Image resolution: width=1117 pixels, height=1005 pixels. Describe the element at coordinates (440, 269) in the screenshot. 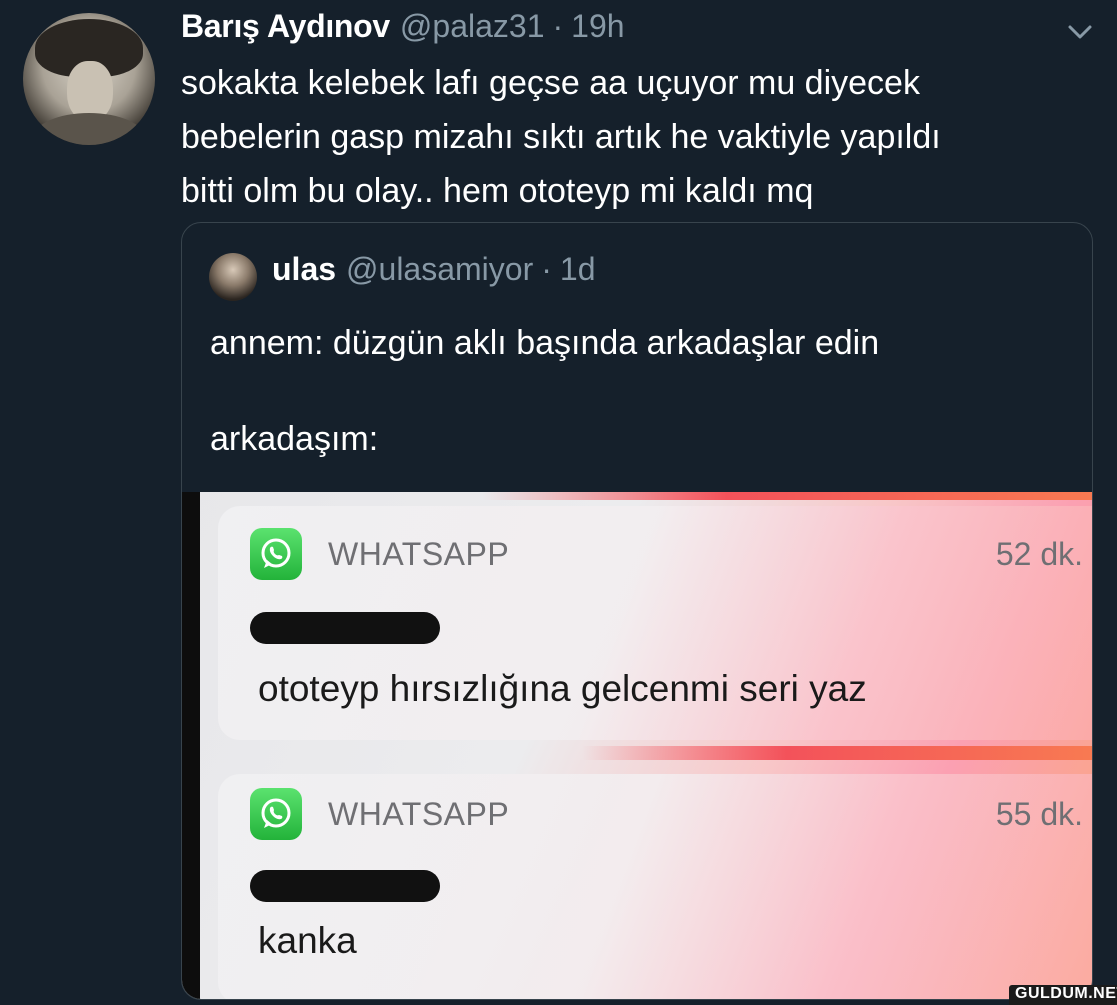

I see `quoted-author-handle: @ulasamiyor` at that location.